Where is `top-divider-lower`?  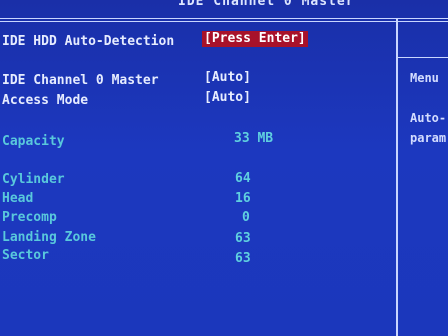 top-divider-lower is located at coordinates (224, 21).